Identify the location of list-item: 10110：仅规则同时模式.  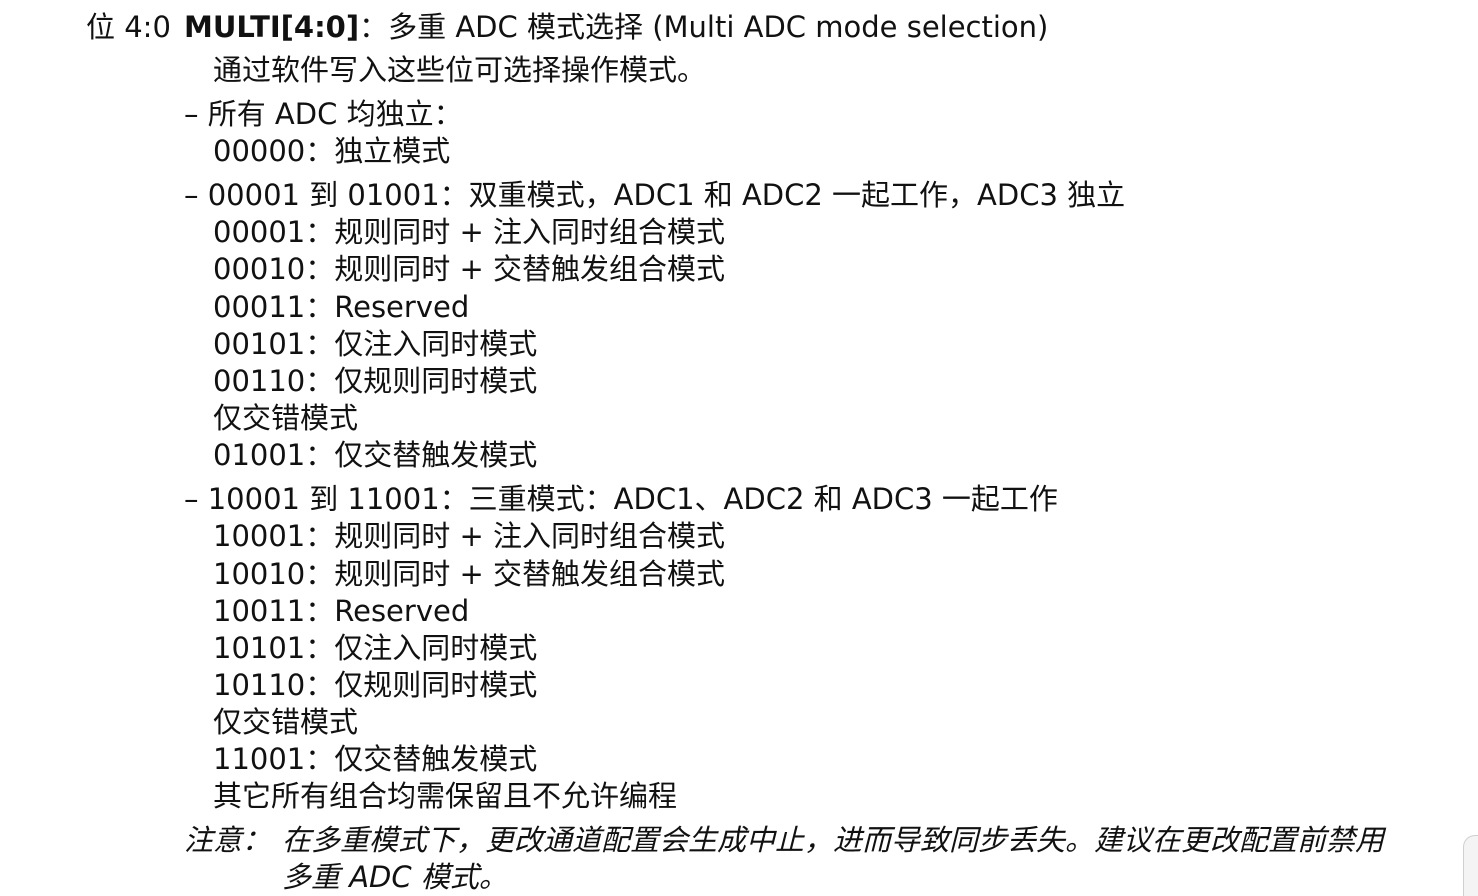
(375, 685).